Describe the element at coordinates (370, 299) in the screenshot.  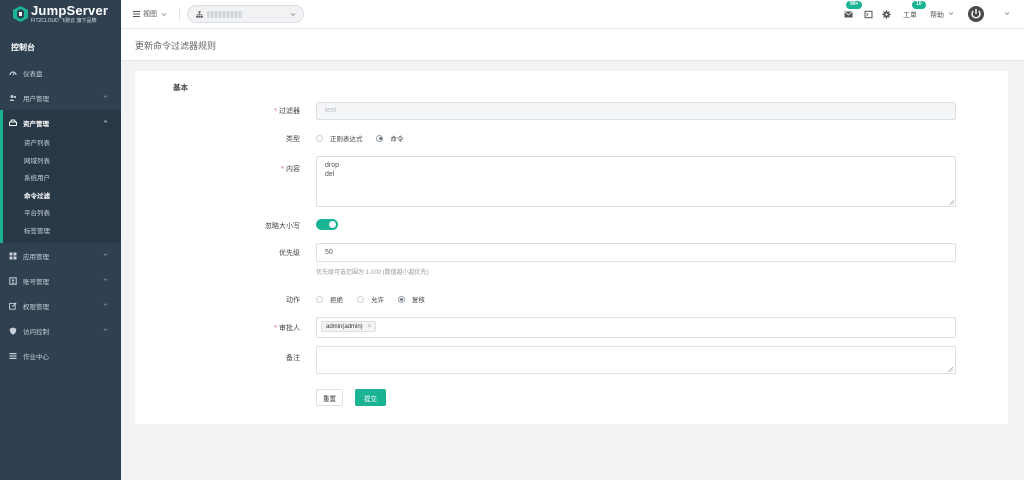
I see `action-option-allow: 允许` at that location.